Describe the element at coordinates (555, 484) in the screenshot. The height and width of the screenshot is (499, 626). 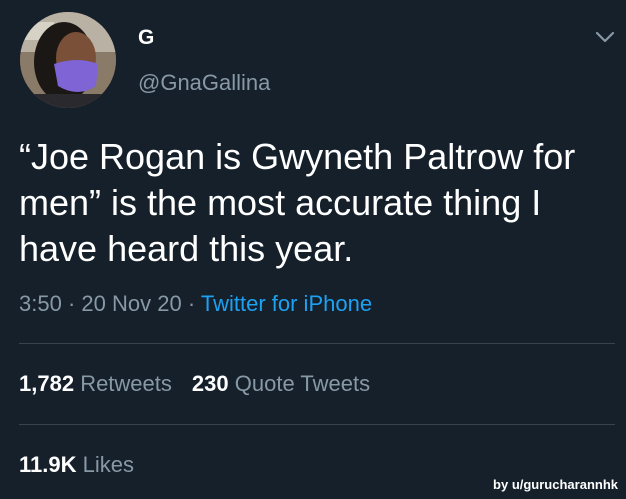
I see `watermark: by u/gurucharannhk` at that location.